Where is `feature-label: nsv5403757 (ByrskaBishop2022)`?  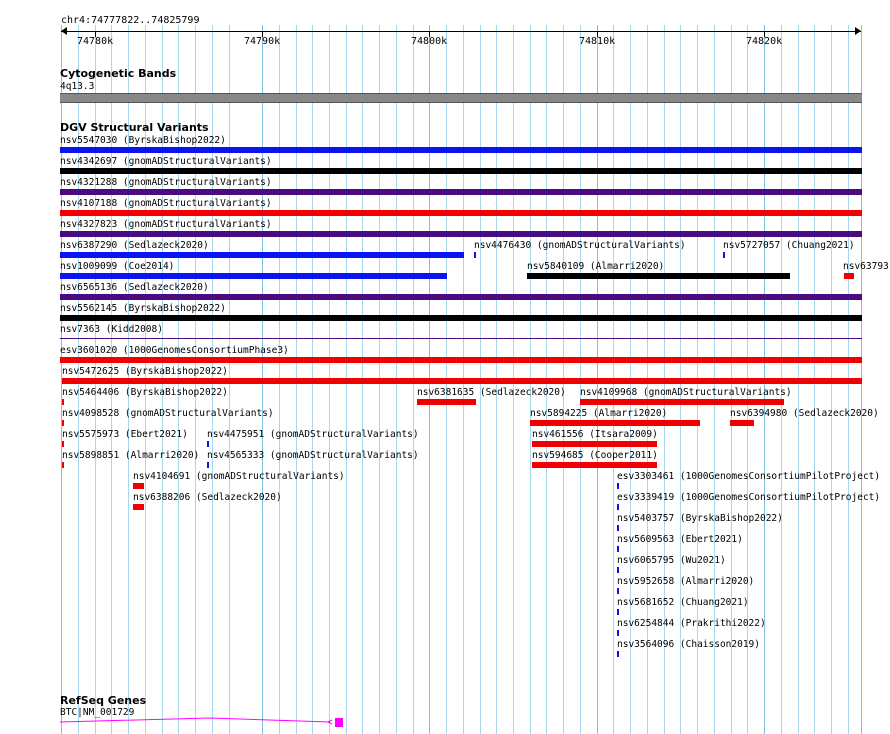
feature-label: nsv5403757 (ByrskaBishop2022) is located at coordinates (700, 518).